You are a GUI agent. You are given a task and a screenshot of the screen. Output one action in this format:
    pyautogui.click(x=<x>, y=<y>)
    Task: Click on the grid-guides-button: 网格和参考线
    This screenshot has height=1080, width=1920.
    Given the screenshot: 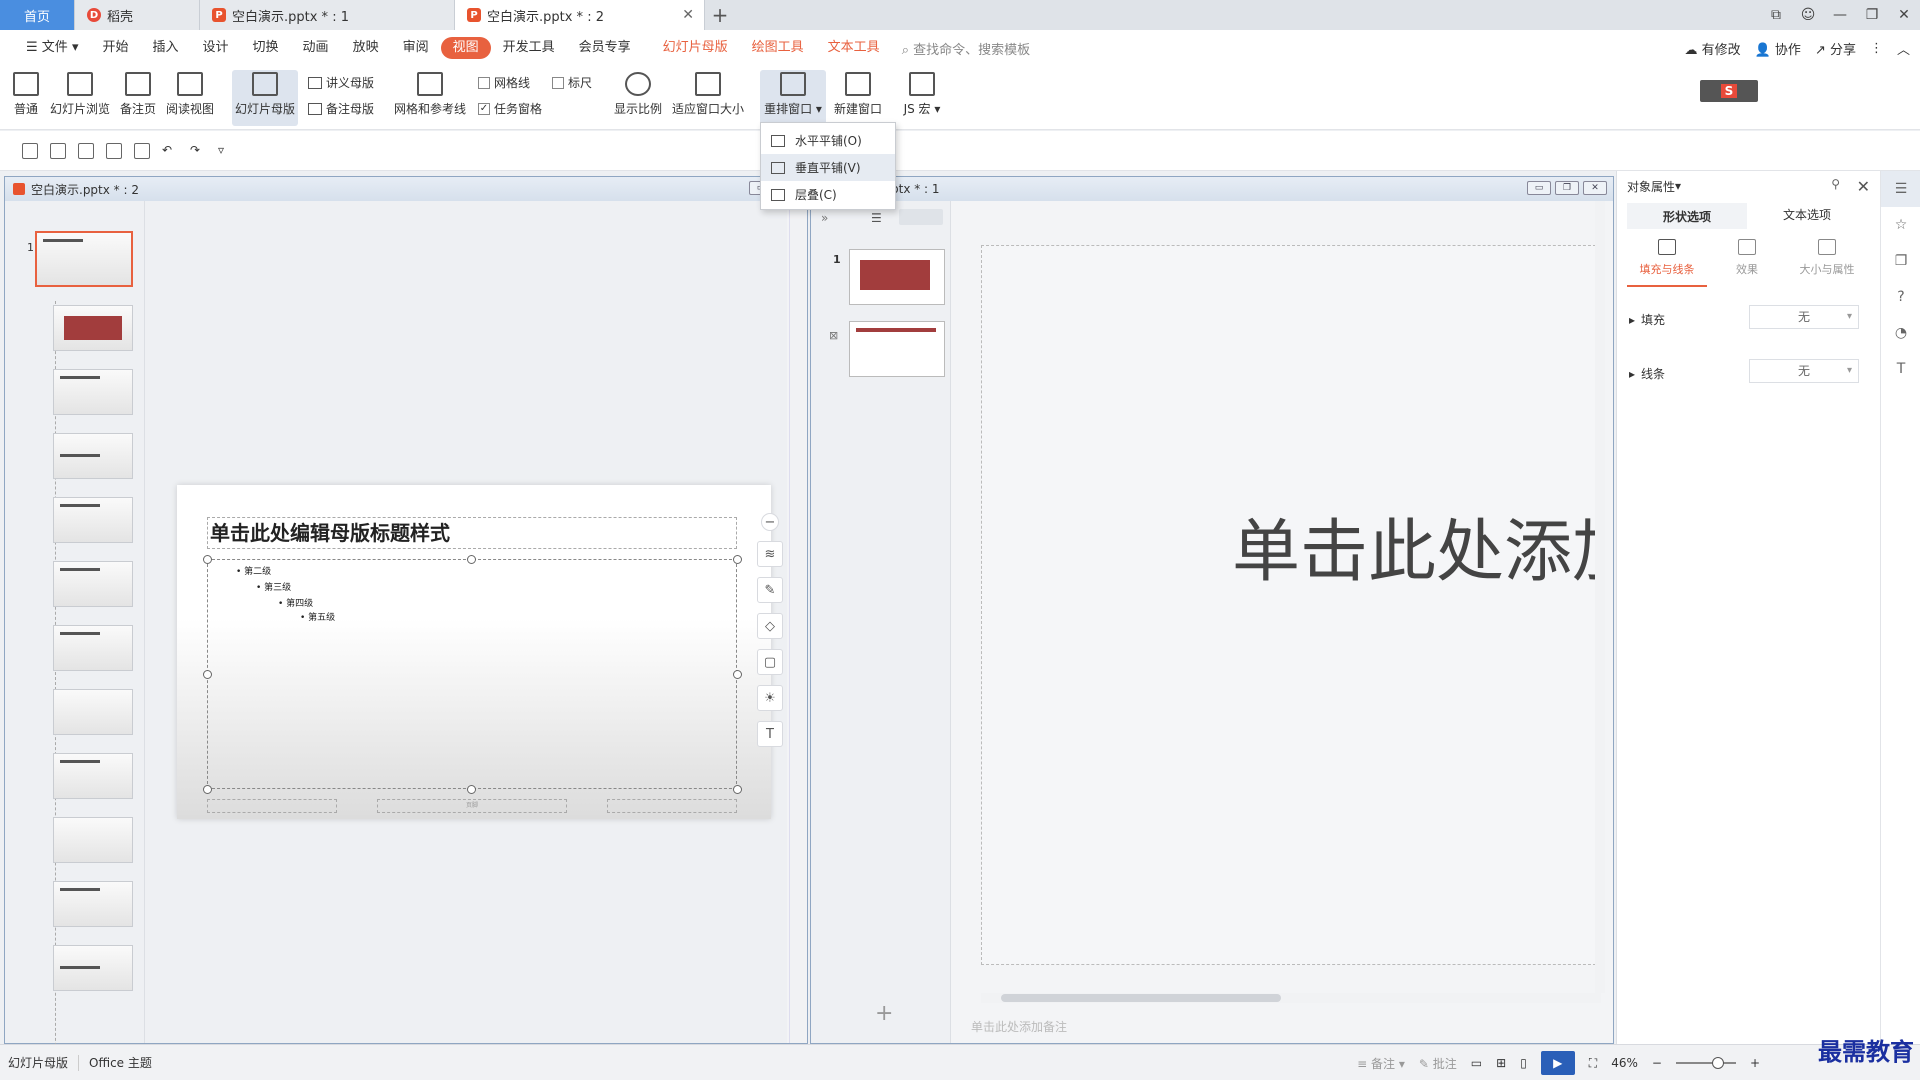 What is the action you would take?
    pyautogui.click(x=430, y=93)
    